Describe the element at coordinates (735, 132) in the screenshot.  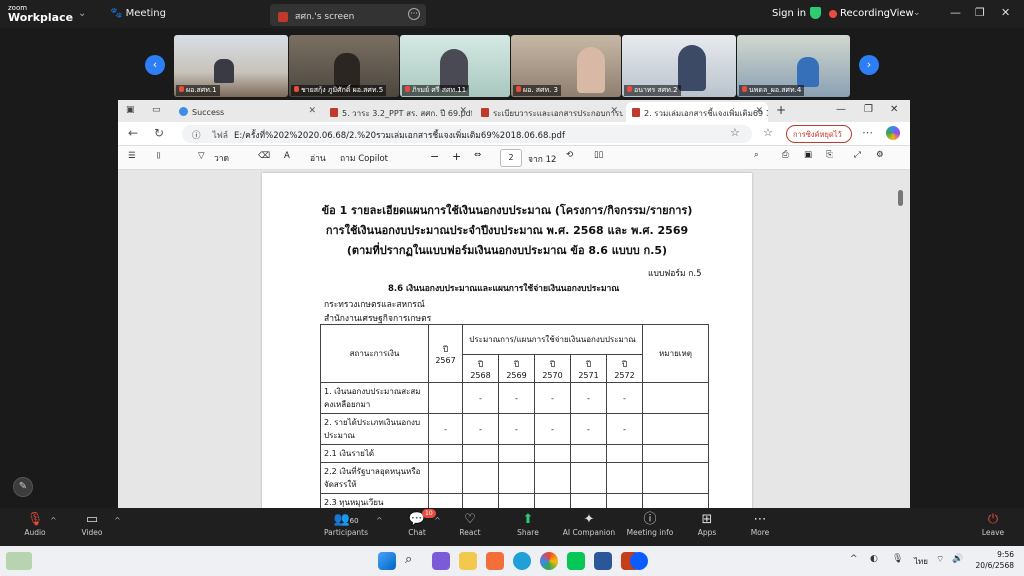
I see `favorite-star-icon: ☆` at that location.